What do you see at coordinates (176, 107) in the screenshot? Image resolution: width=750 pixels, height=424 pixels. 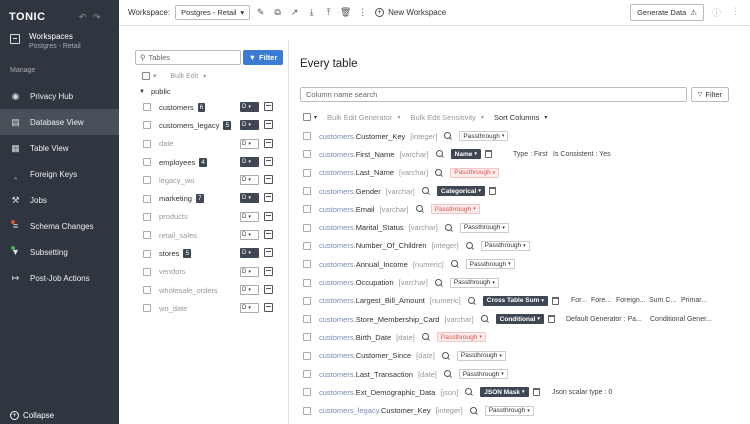 I see `table-name: customers` at bounding box center [176, 107].